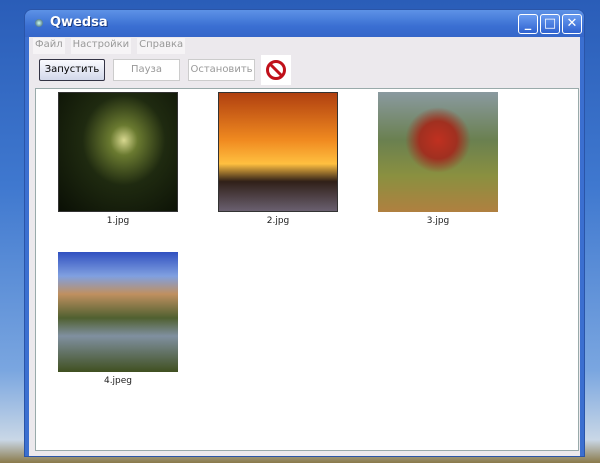  Describe the element at coordinates (438, 221) in the screenshot. I see `image-label: 3.jpg` at that location.